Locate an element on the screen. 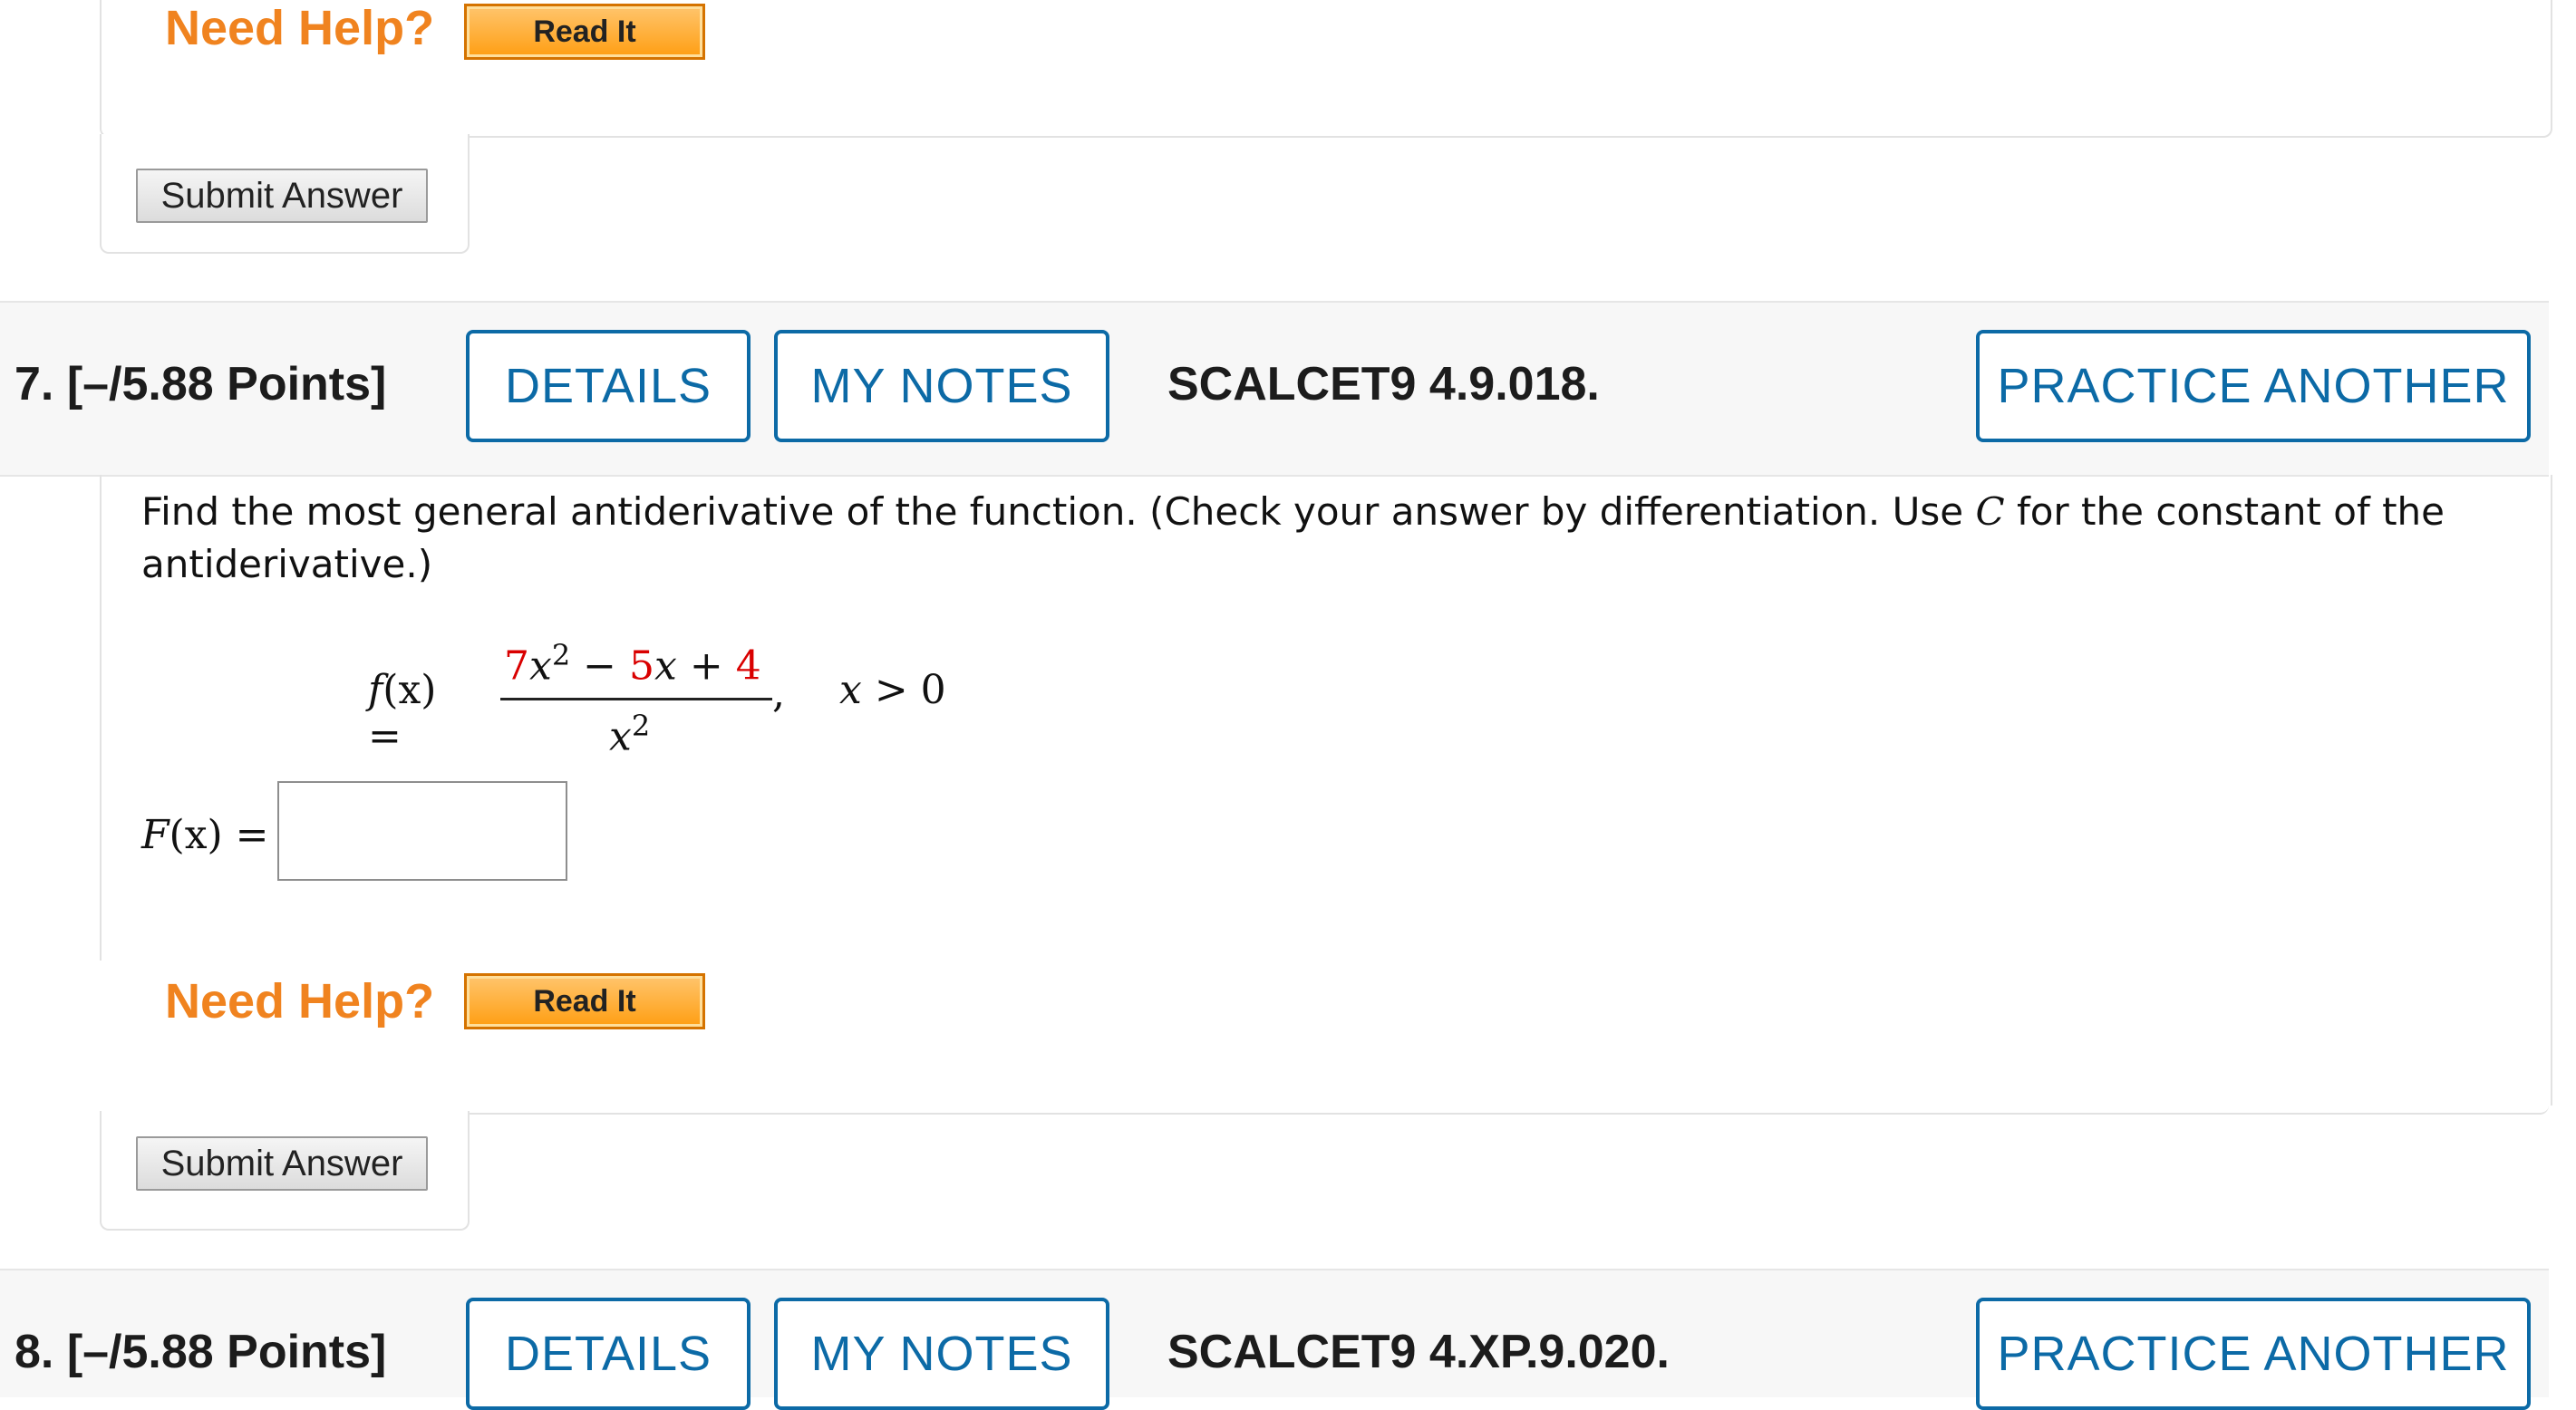  question-8-reference: SCALCET9 4.XP.9.020. is located at coordinates (1418, 1352).